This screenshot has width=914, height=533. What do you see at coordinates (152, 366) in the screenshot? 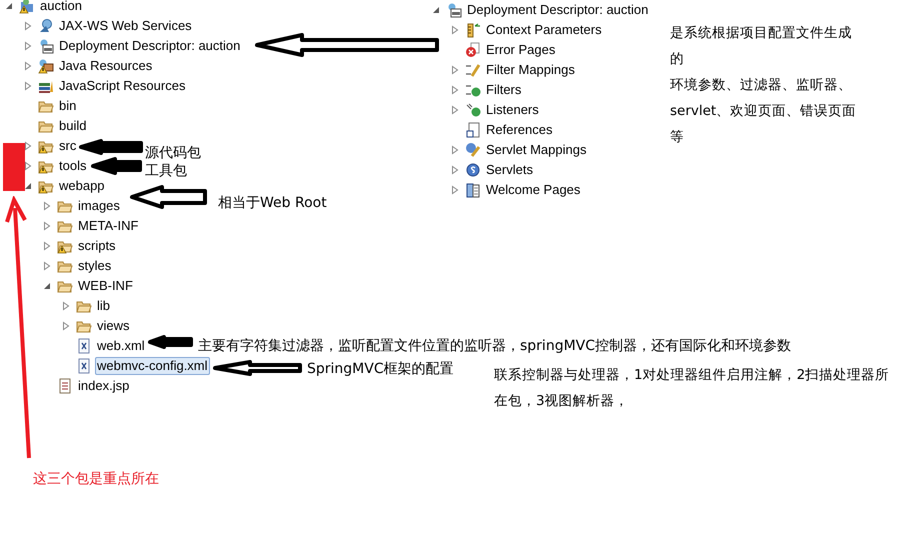
I see `tree-item: webmvc-config.xml` at bounding box center [152, 366].